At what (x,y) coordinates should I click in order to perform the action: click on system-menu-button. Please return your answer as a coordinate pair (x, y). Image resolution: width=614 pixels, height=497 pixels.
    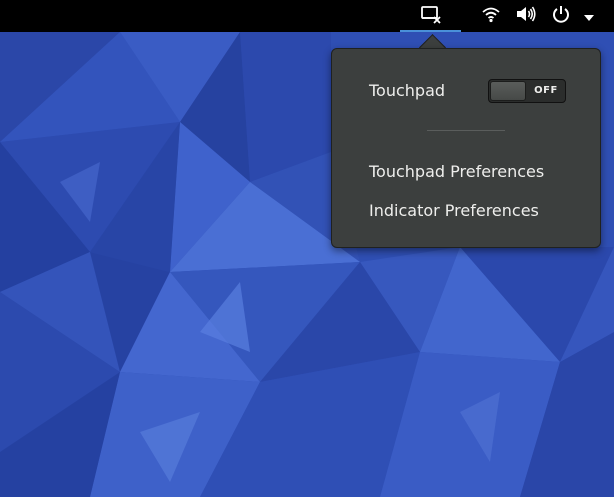
    Looking at the image, I should click on (589, 16).